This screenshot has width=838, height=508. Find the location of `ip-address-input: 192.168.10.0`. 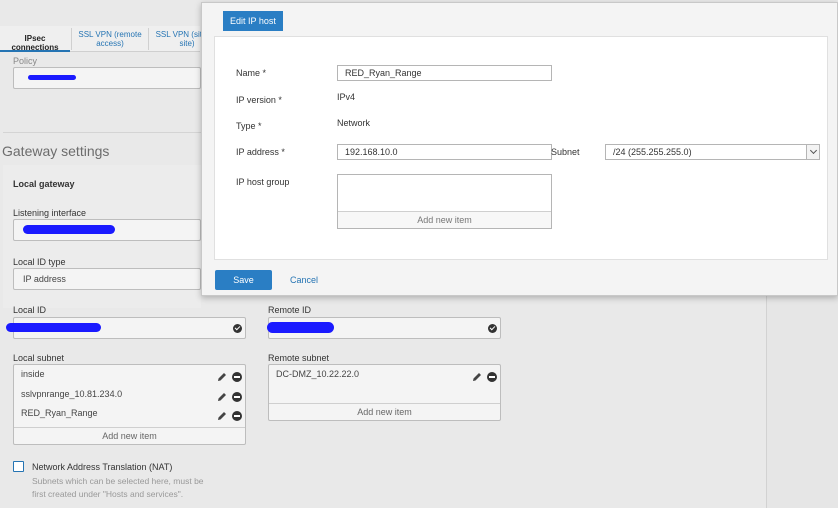

ip-address-input: 192.168.10.0 is located at coordinates (444, 152).